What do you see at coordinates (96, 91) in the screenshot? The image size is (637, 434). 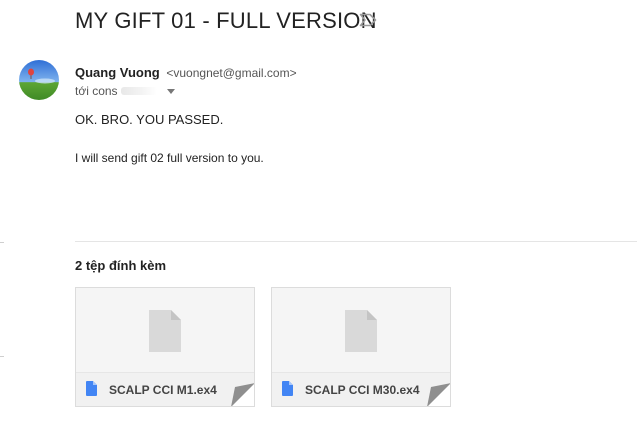 I see `recipient-label: tới cons` at bounding box center [96, 91].